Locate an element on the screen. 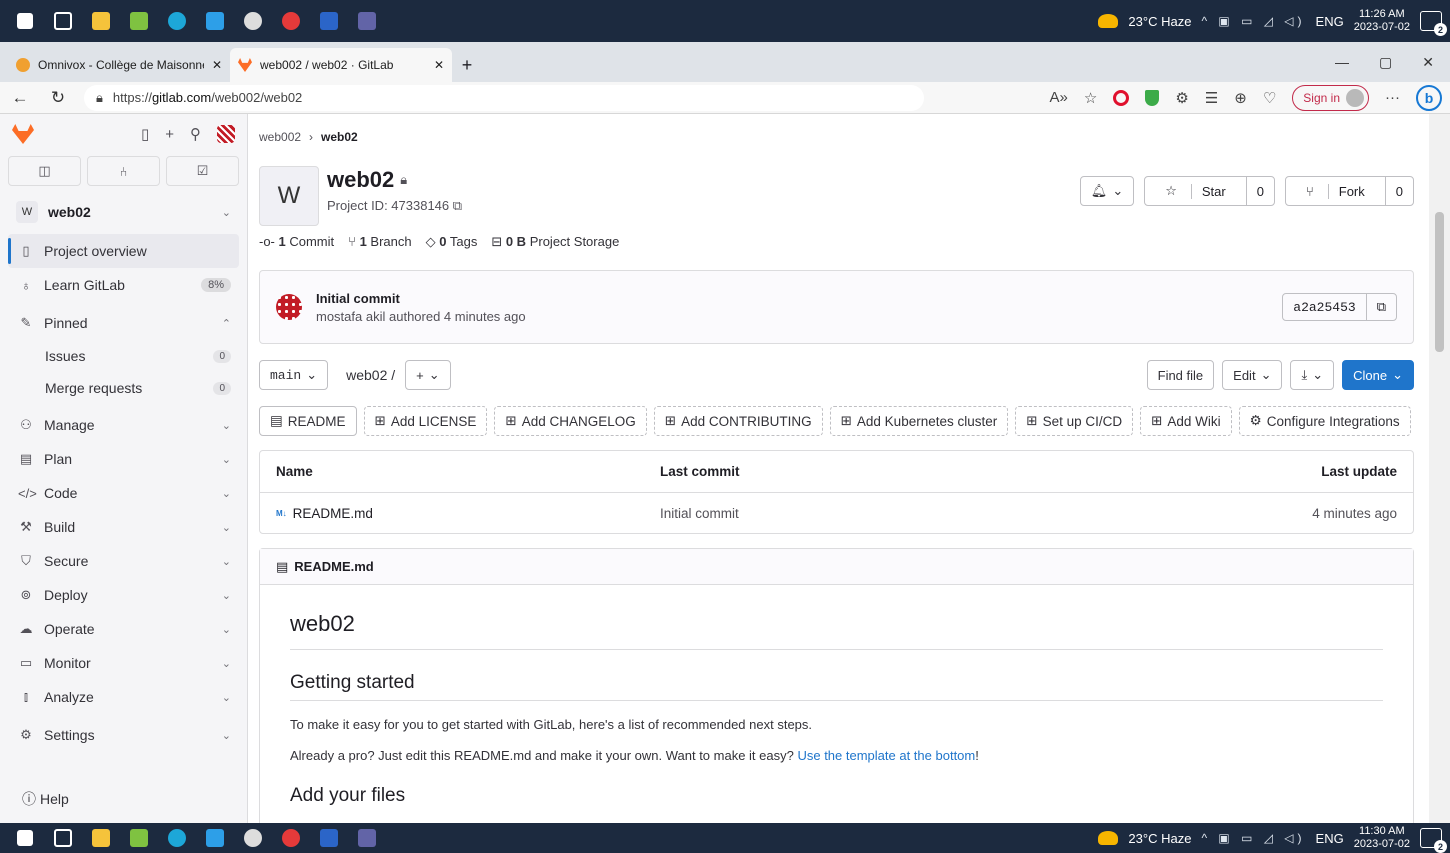  notification-icon: 2 is located at coordinates (1433, 840).